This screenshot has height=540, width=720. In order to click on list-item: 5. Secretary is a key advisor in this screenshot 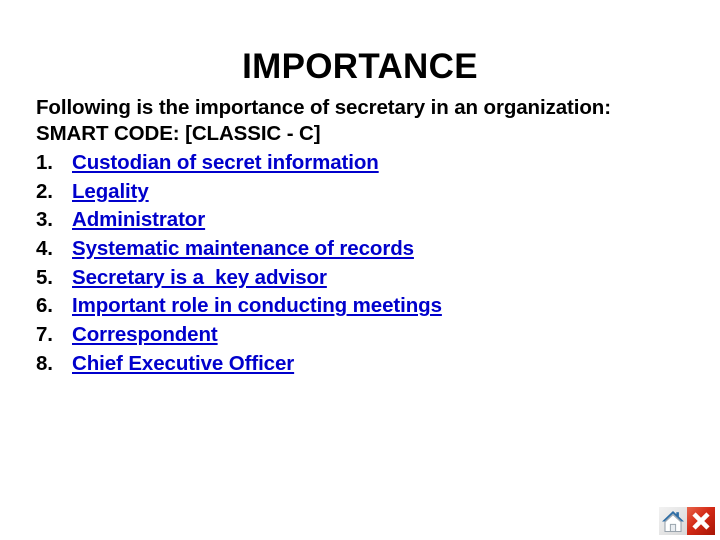, I will do `click(366, 278)`.